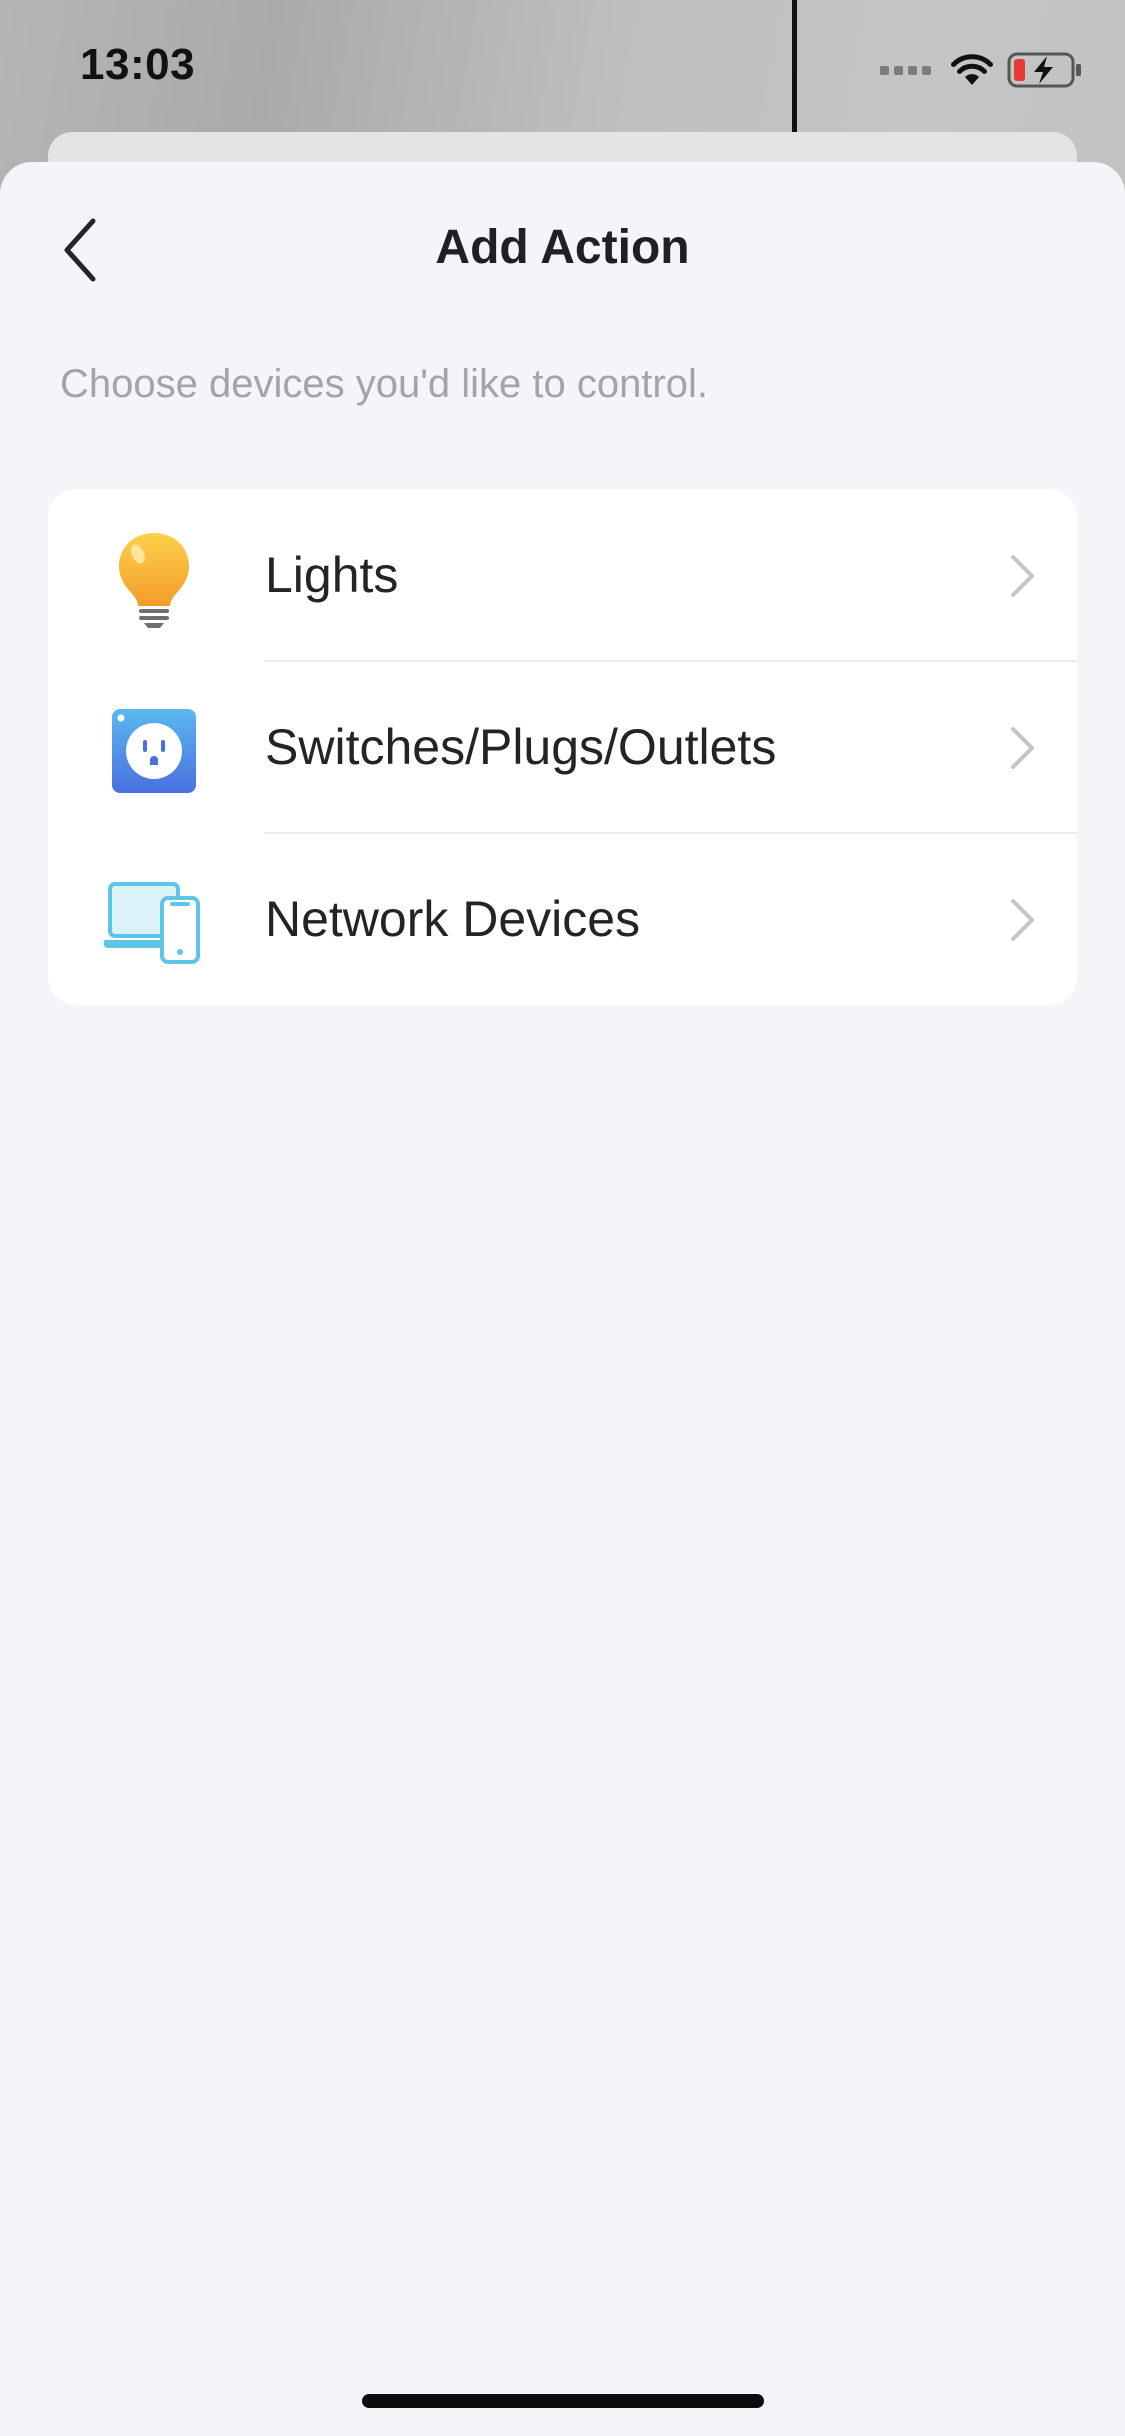 Image resolution: width=1125 pixels, height=2436 pixels. Describe the element at coordinates (154, 579) in the screenshot. I see `light-bulb-icon` at that location.